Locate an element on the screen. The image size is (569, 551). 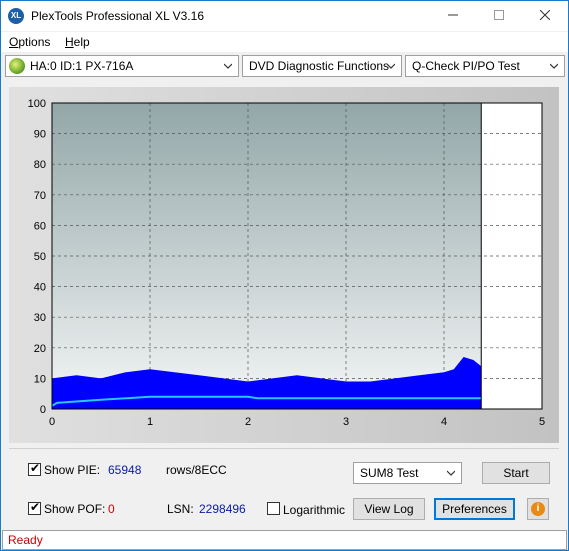
x-tick-label: 4 is located at coordinates (444, 422).